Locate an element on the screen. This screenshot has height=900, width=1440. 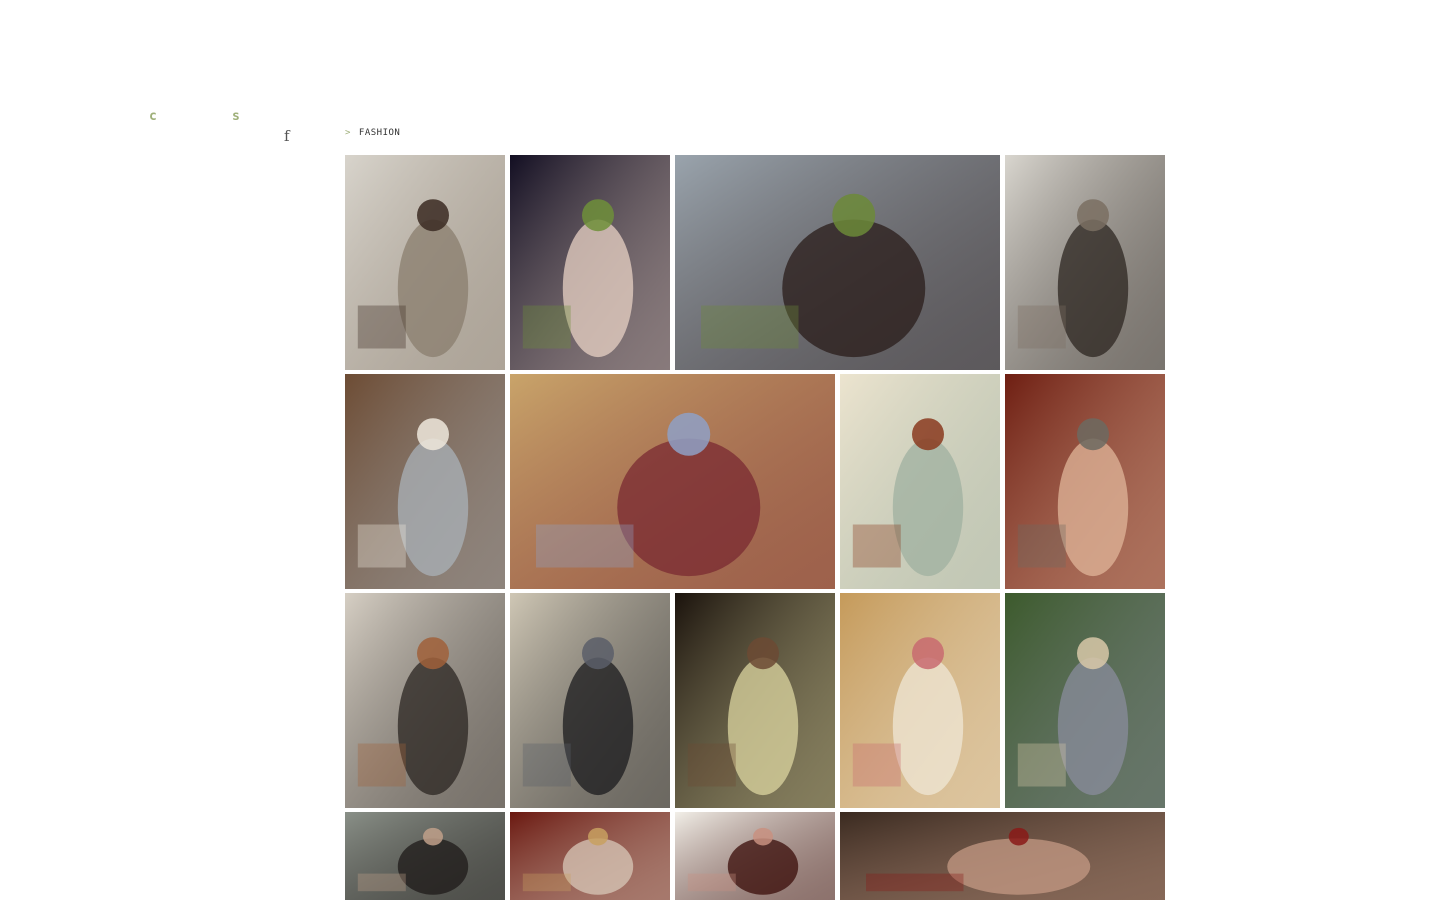
photo-girl-in-tree is located at coordinates (1085, 700).